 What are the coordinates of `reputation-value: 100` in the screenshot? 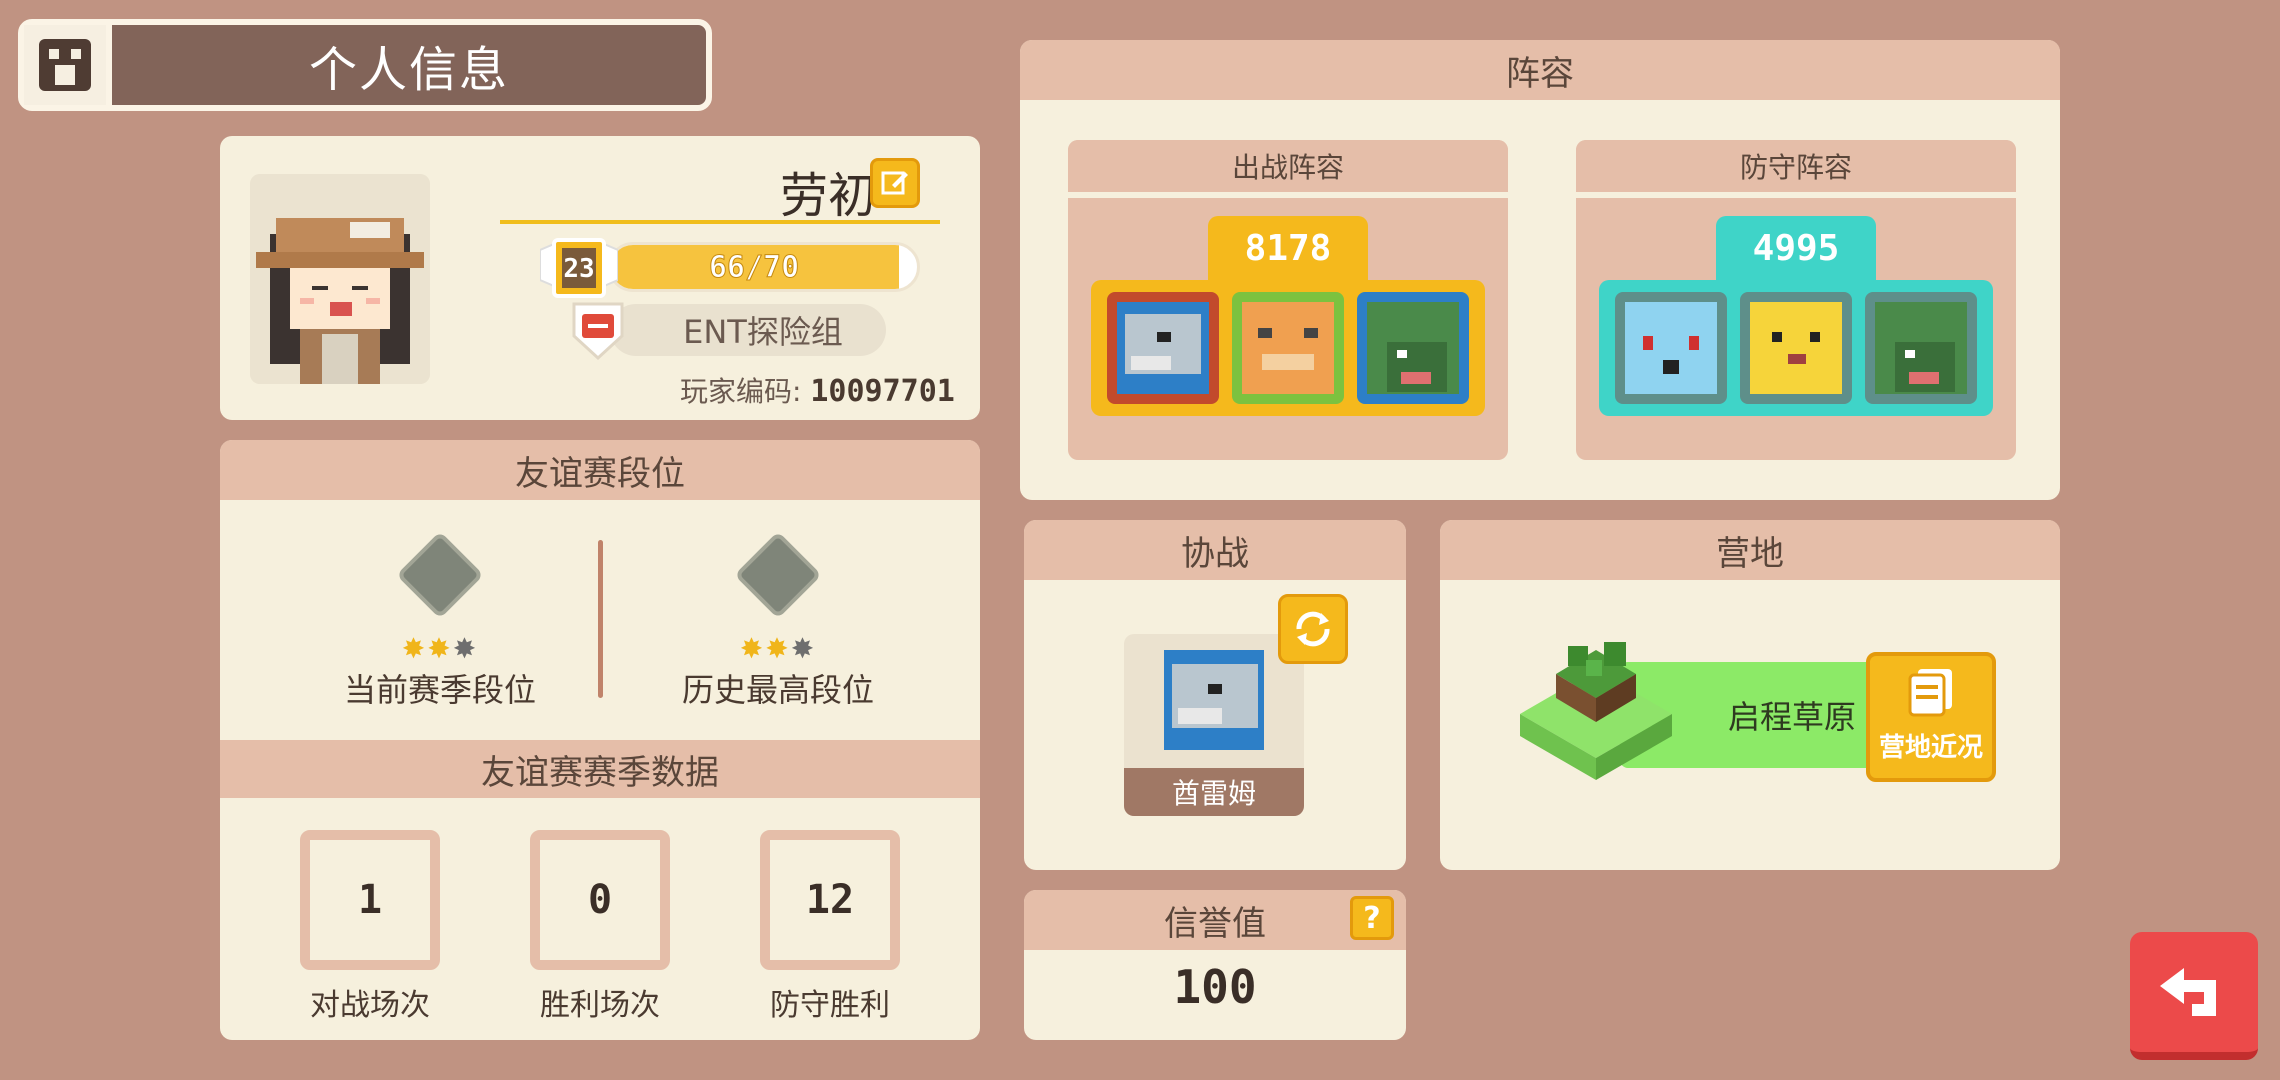 It's located at (1215, 987).